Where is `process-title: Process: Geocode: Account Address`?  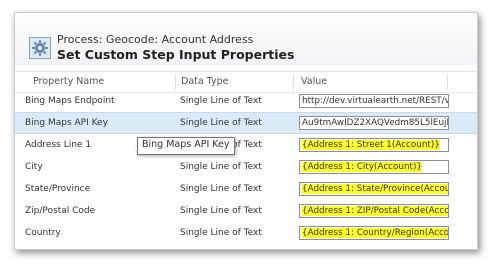 process-title: Process: Geocode: Account Address is located at coordinates (155, 39).